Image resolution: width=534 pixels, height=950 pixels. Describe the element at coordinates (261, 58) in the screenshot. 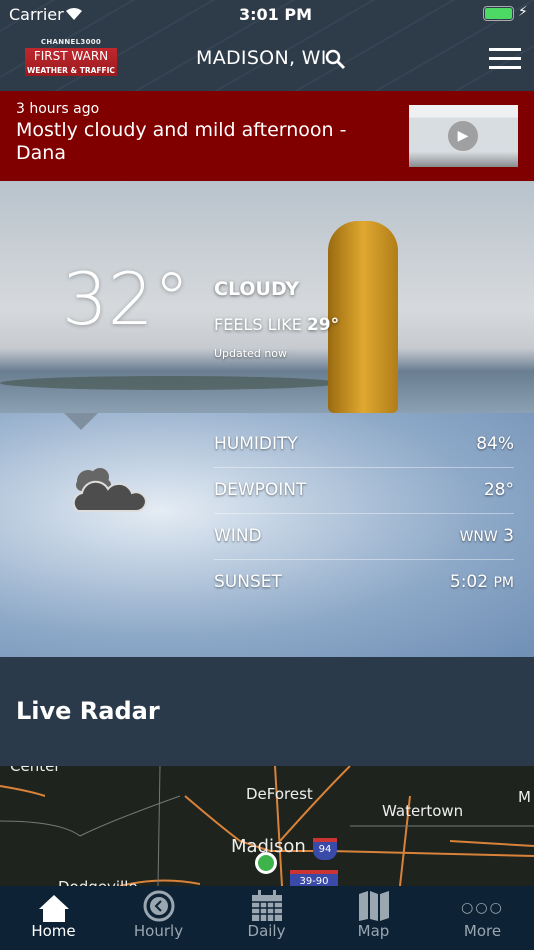

I see `location-title: MADISON, WI` at that location.